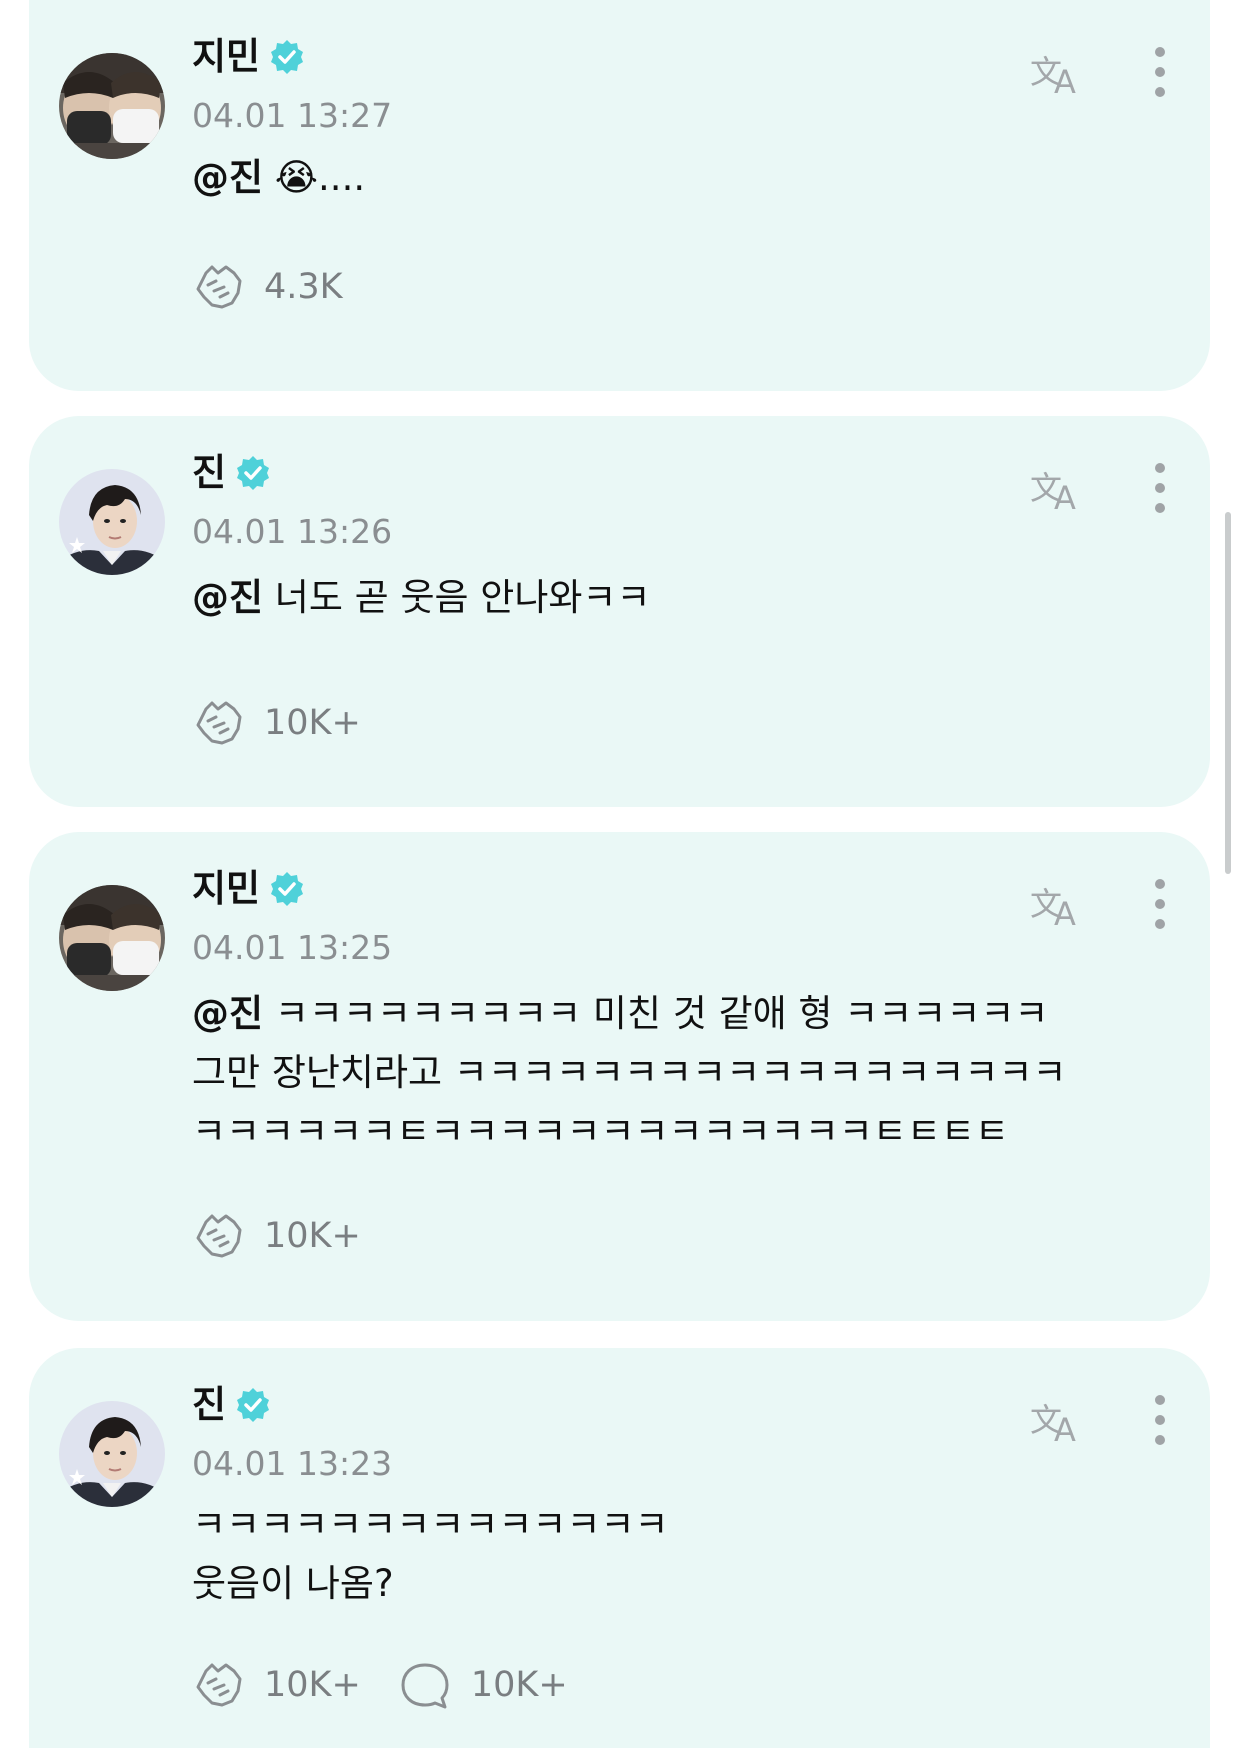  Describe the element at coordinates (457, 597) in the screenshot. I see `post-text: 너도 곧 웃음 안나와ㅋㅋ` at that location.